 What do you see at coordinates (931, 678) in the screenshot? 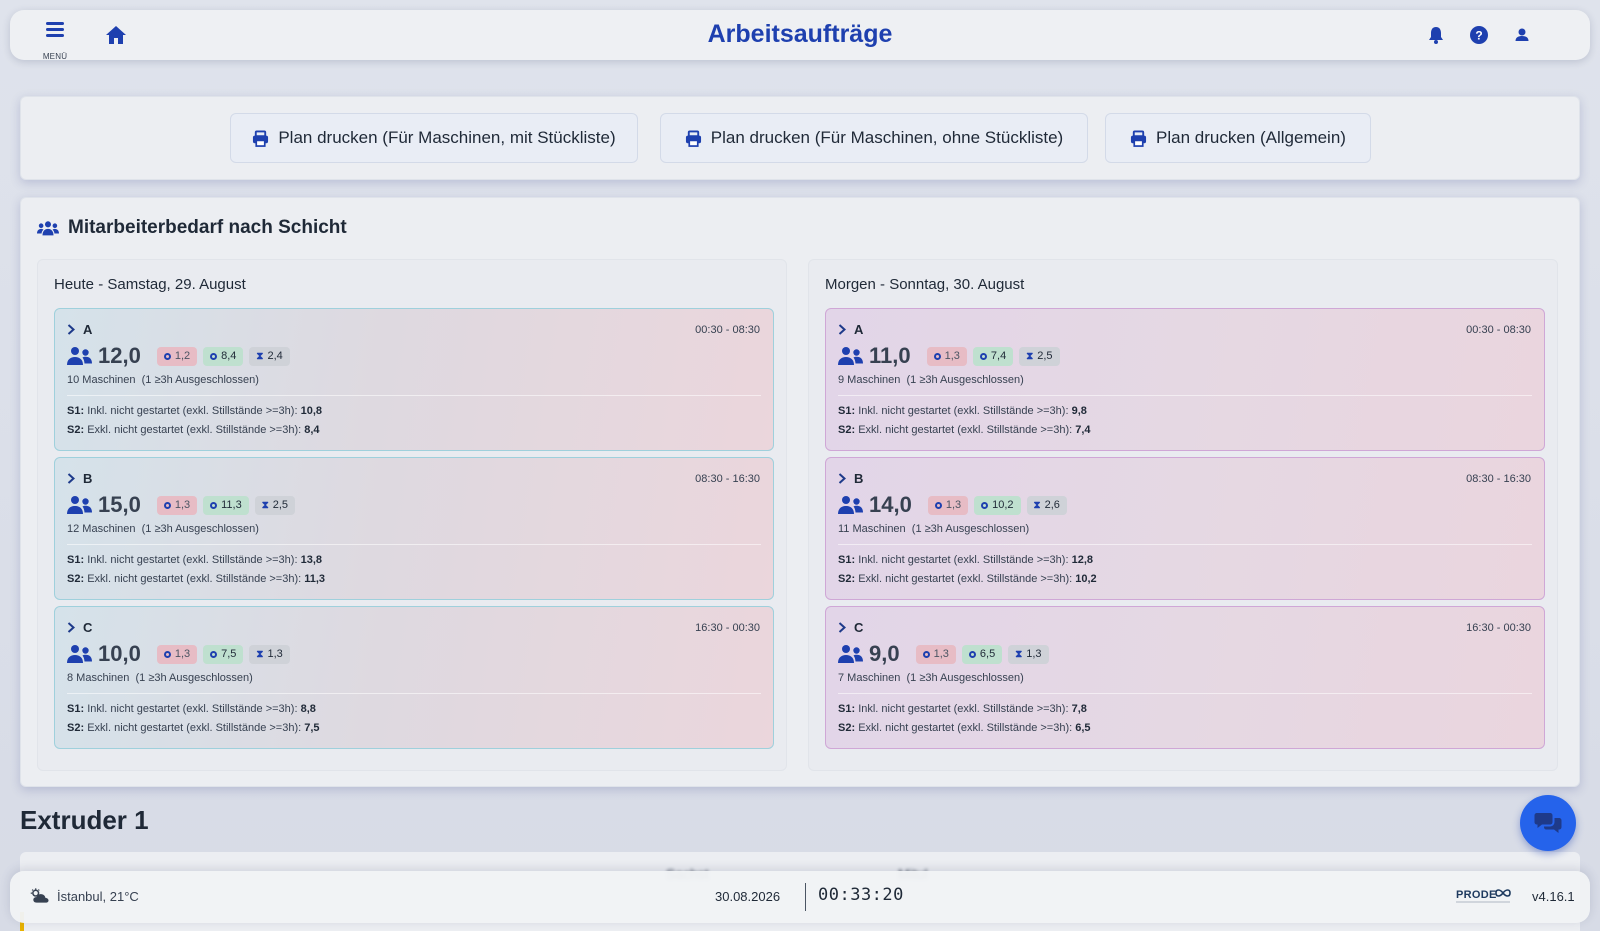
I see `machine-count: 7 Maschinen (1 ≥3h Ausgeschlossen)` at bounding box center [931, 678].